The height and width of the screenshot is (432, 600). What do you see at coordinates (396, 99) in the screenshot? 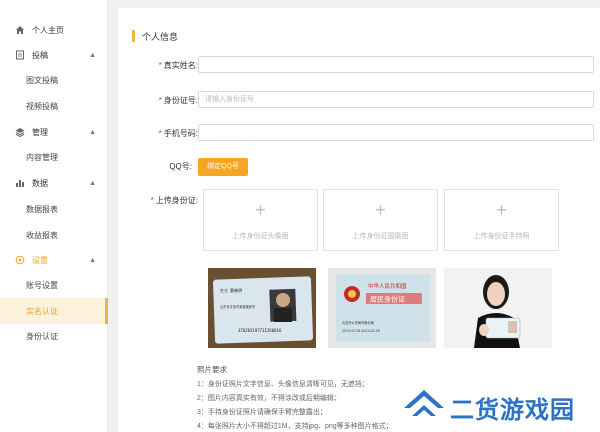
I see `id-number-input` at bounding box center [396, 99].